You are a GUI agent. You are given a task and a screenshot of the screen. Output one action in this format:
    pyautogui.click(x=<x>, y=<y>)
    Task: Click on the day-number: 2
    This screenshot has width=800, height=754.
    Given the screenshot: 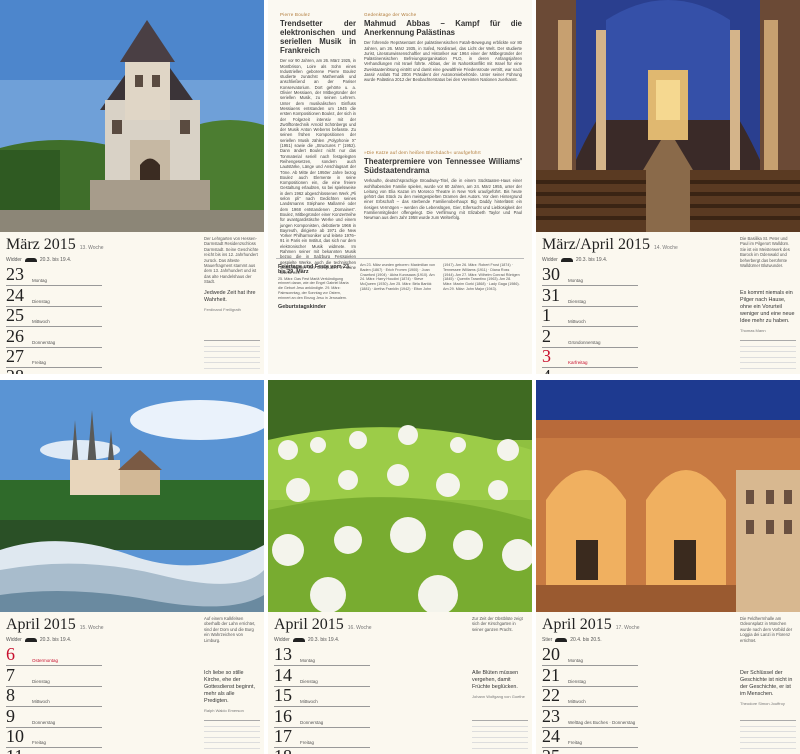 What is the action you would take?
    pyautogui.click(x=546, y=335)
    